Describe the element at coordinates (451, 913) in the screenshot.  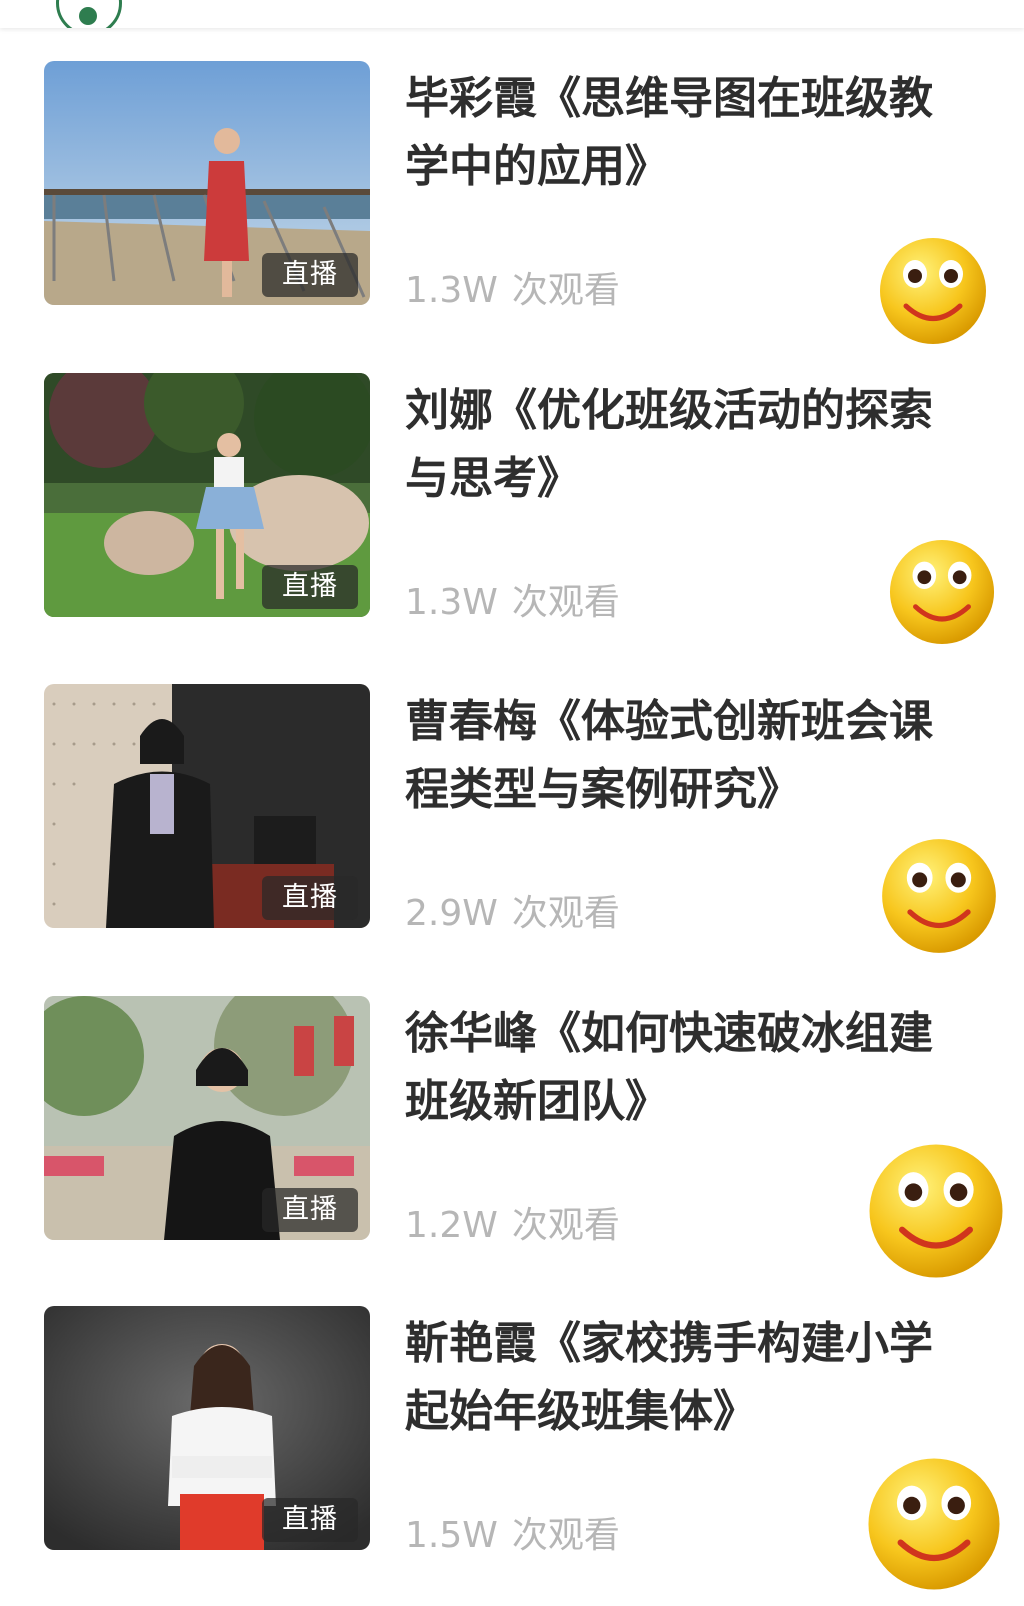
I see `view-count-value: 2.9W` at that location.